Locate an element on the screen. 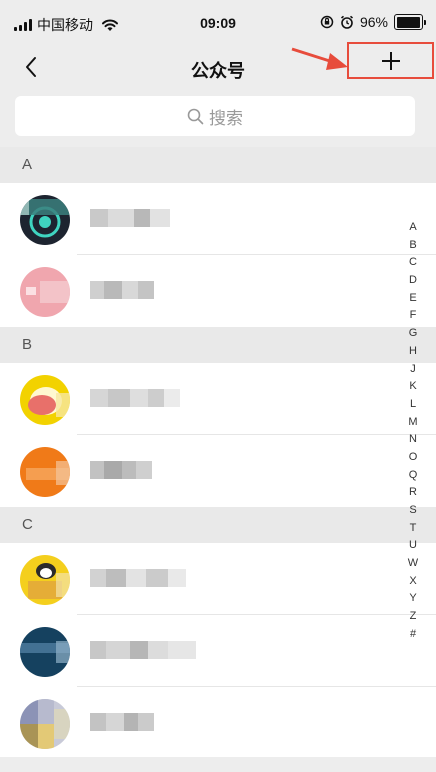 Image resolution: width=436 pixels, height=772 pixels. index-letter: C is located at coordinates (413, 263).